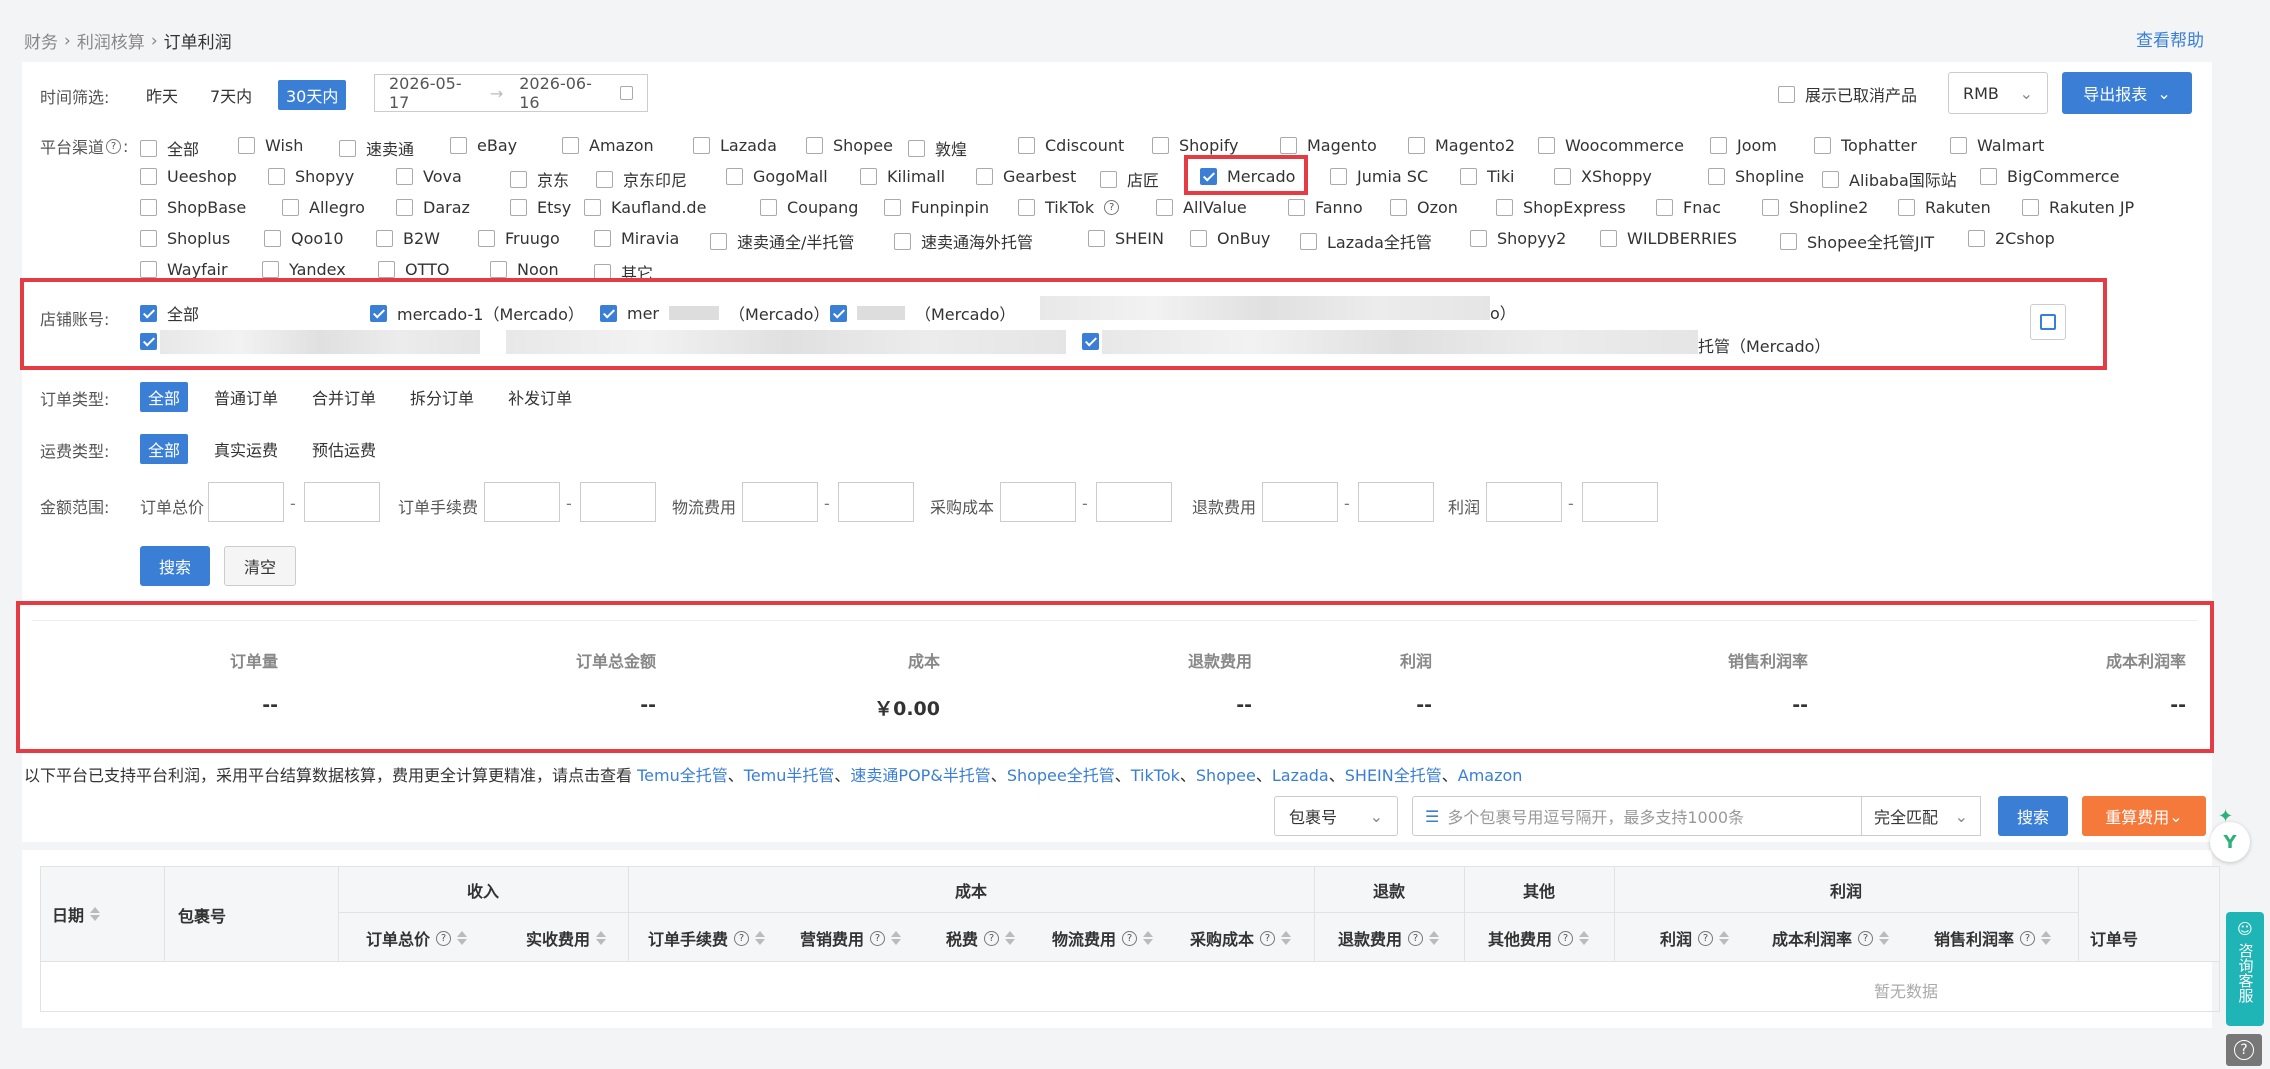 The height and width of the screenshot is (1069, 2270). I want to click on platform-option: Miravia, so click(636, 238).